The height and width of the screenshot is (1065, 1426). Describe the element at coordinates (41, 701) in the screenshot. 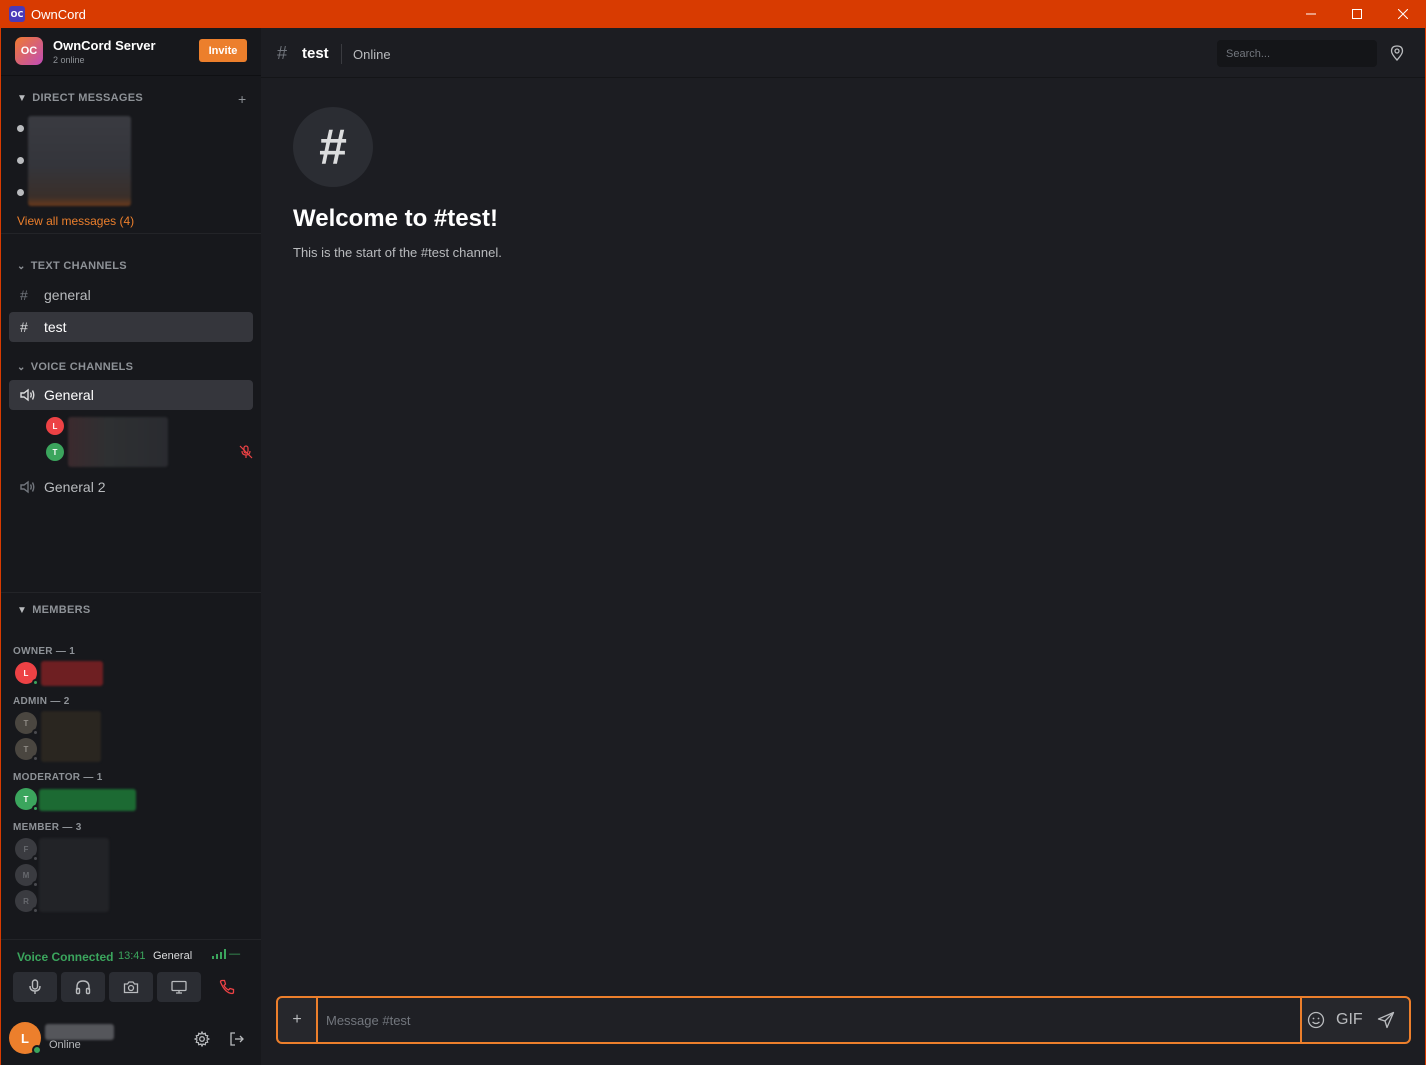

I see `role-header-admin: ADMIN — 2` at that location.